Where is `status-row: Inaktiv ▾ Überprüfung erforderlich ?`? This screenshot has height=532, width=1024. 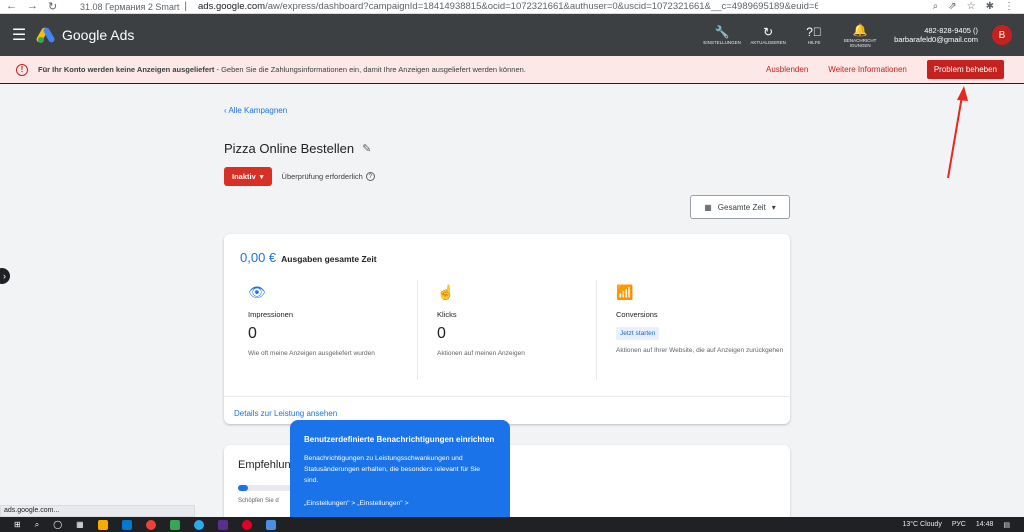
status-row: Inaktiv ▾ Überprüfung erforderlich ? is located at coordinates (299, 176).